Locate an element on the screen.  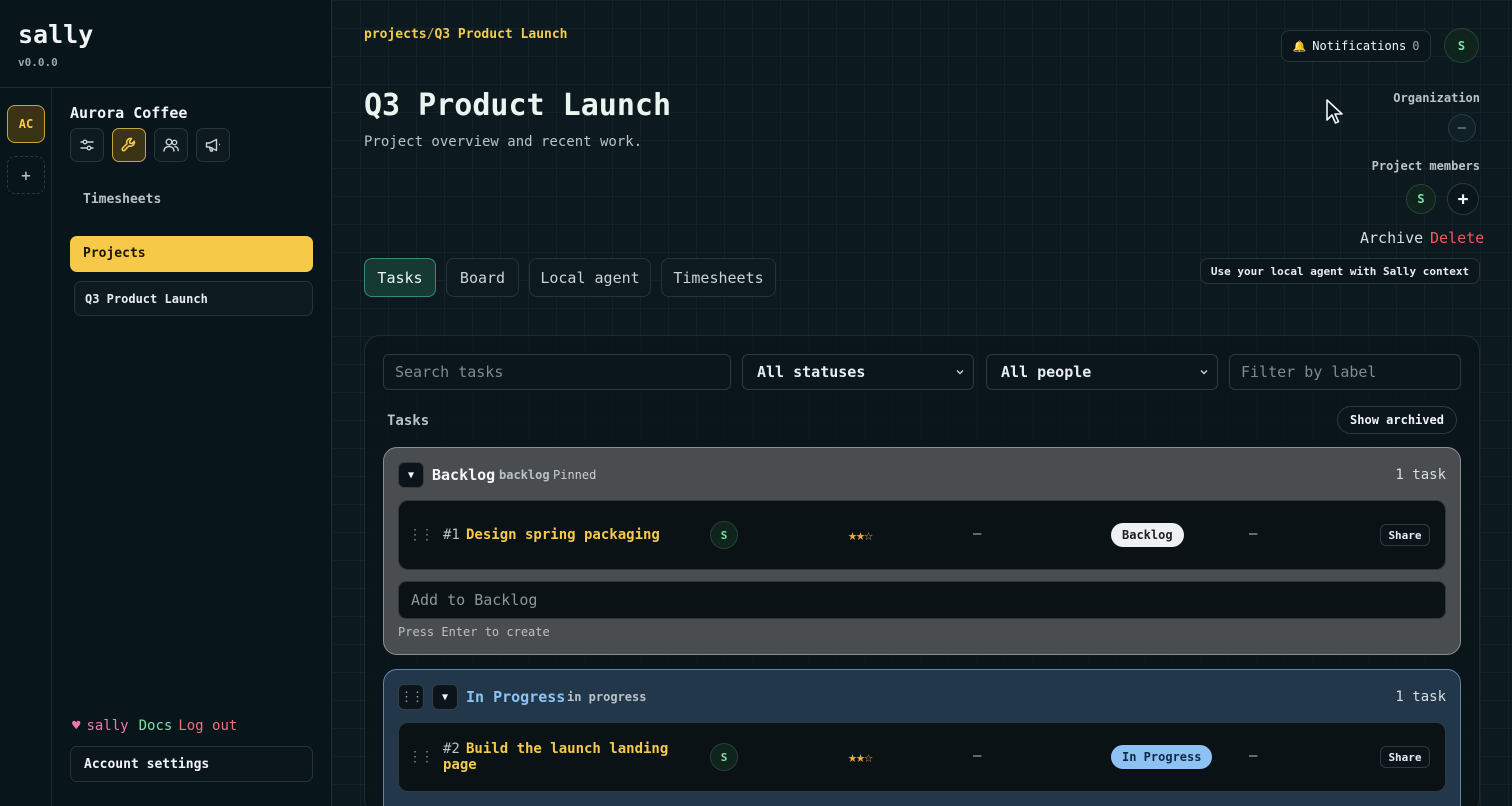
notifications-button: 🔔 Notifications 0 is located at coordinates (1356, 46).